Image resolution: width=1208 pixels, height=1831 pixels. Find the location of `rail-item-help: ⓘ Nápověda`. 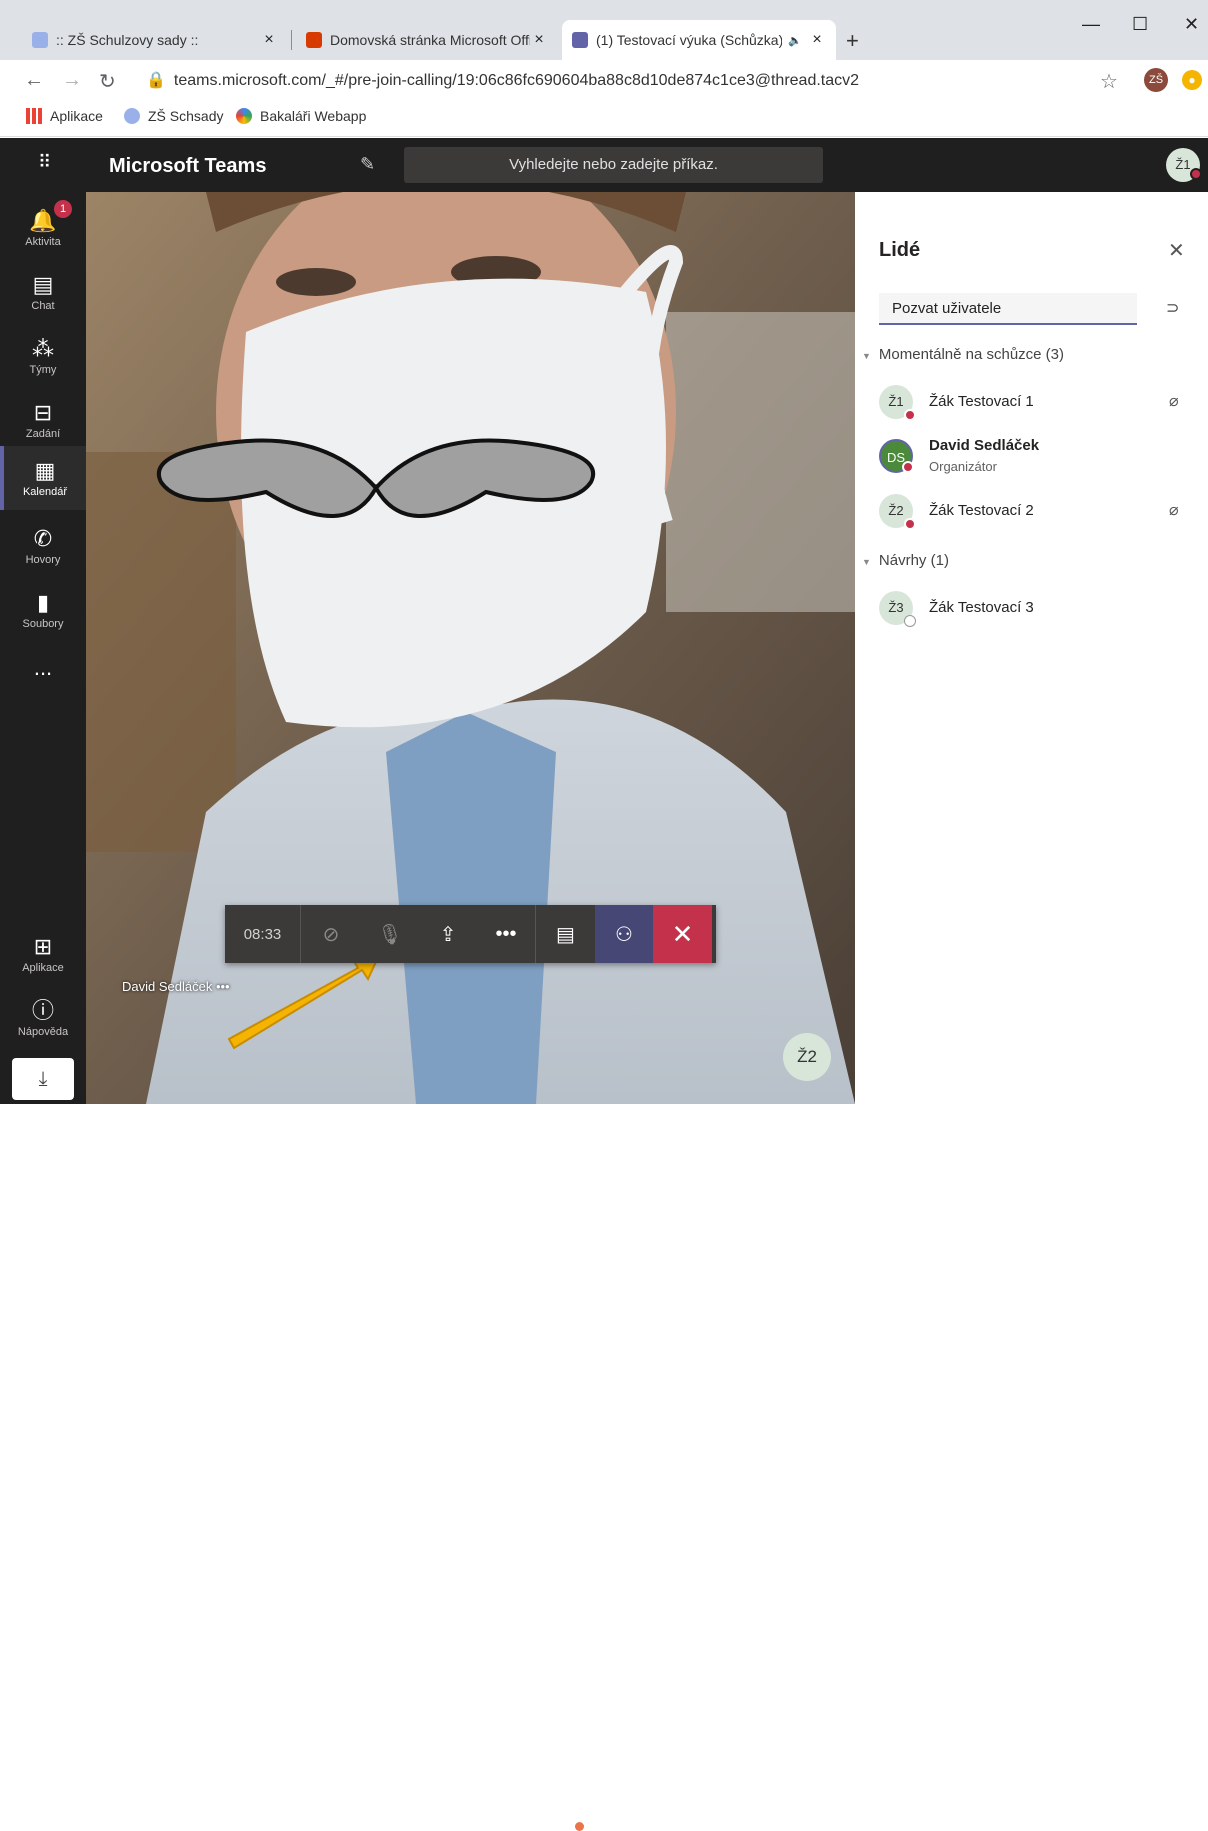

rail-item-help: ⓘ Nápověda is located at coordinates (43, 1018).